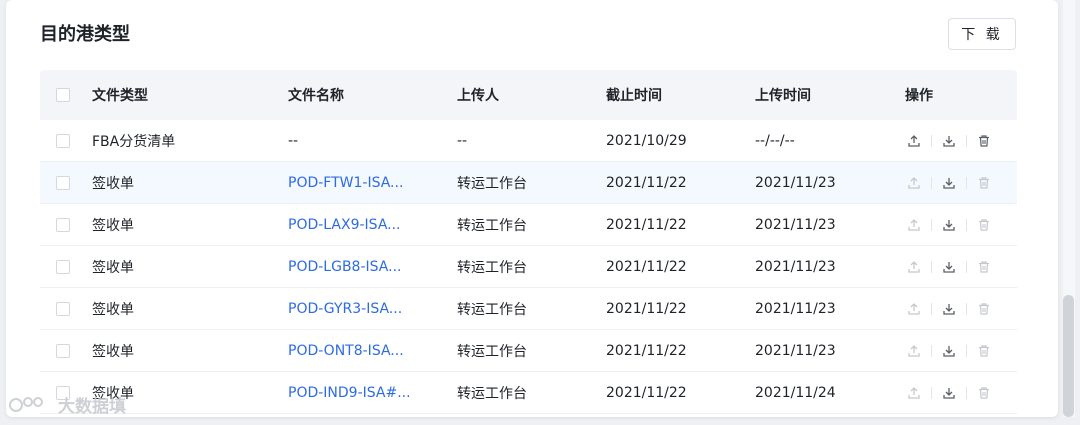 The image size is (1080, 425). What do you see at coordinates (316, 96) in the screenshot?
I see `header-file-name: 文件名称` at bounding box center [316, 96].